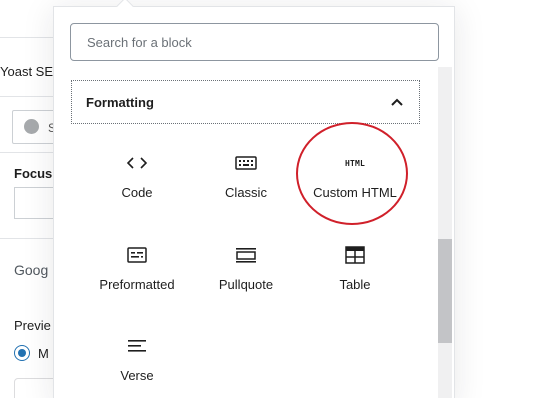 This screenshot has height=398, width=538. I want to click on block-item-table: Table, so click(355, 263).